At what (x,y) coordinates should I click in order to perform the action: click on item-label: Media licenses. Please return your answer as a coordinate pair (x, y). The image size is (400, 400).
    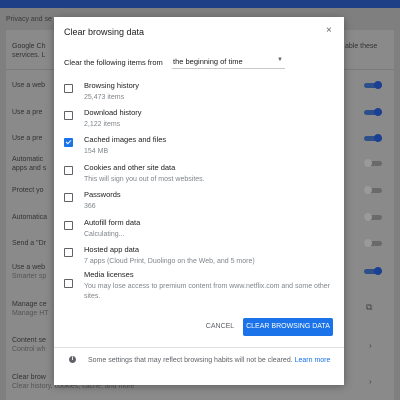
    Looking at the image, I should click on (109, 274).